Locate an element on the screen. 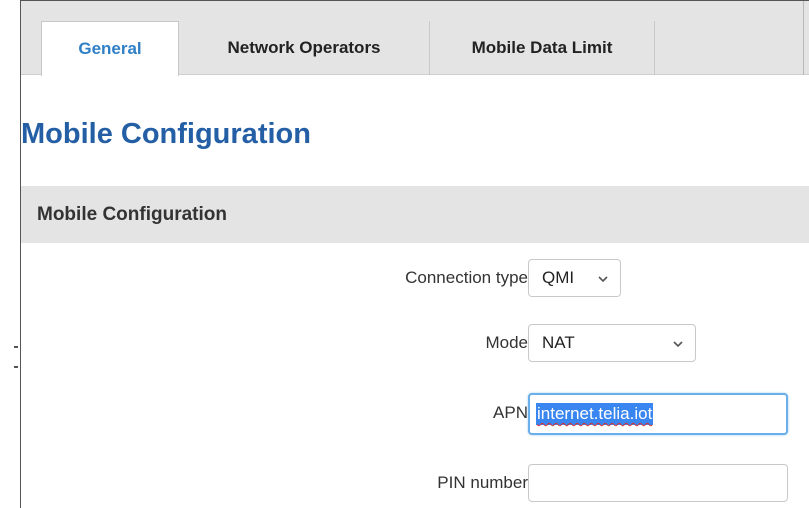 This screenshot has width=809, height=508. pin-row: PIN number is located at coordinates (415, 483).